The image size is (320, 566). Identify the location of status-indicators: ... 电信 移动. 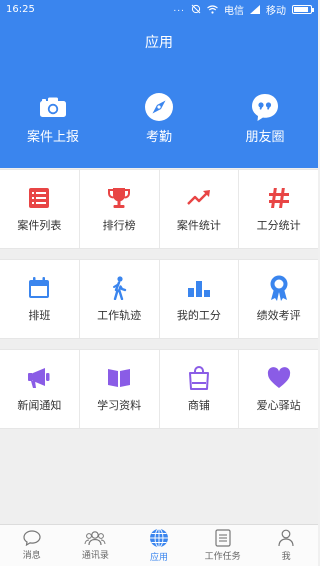
(243, 9).